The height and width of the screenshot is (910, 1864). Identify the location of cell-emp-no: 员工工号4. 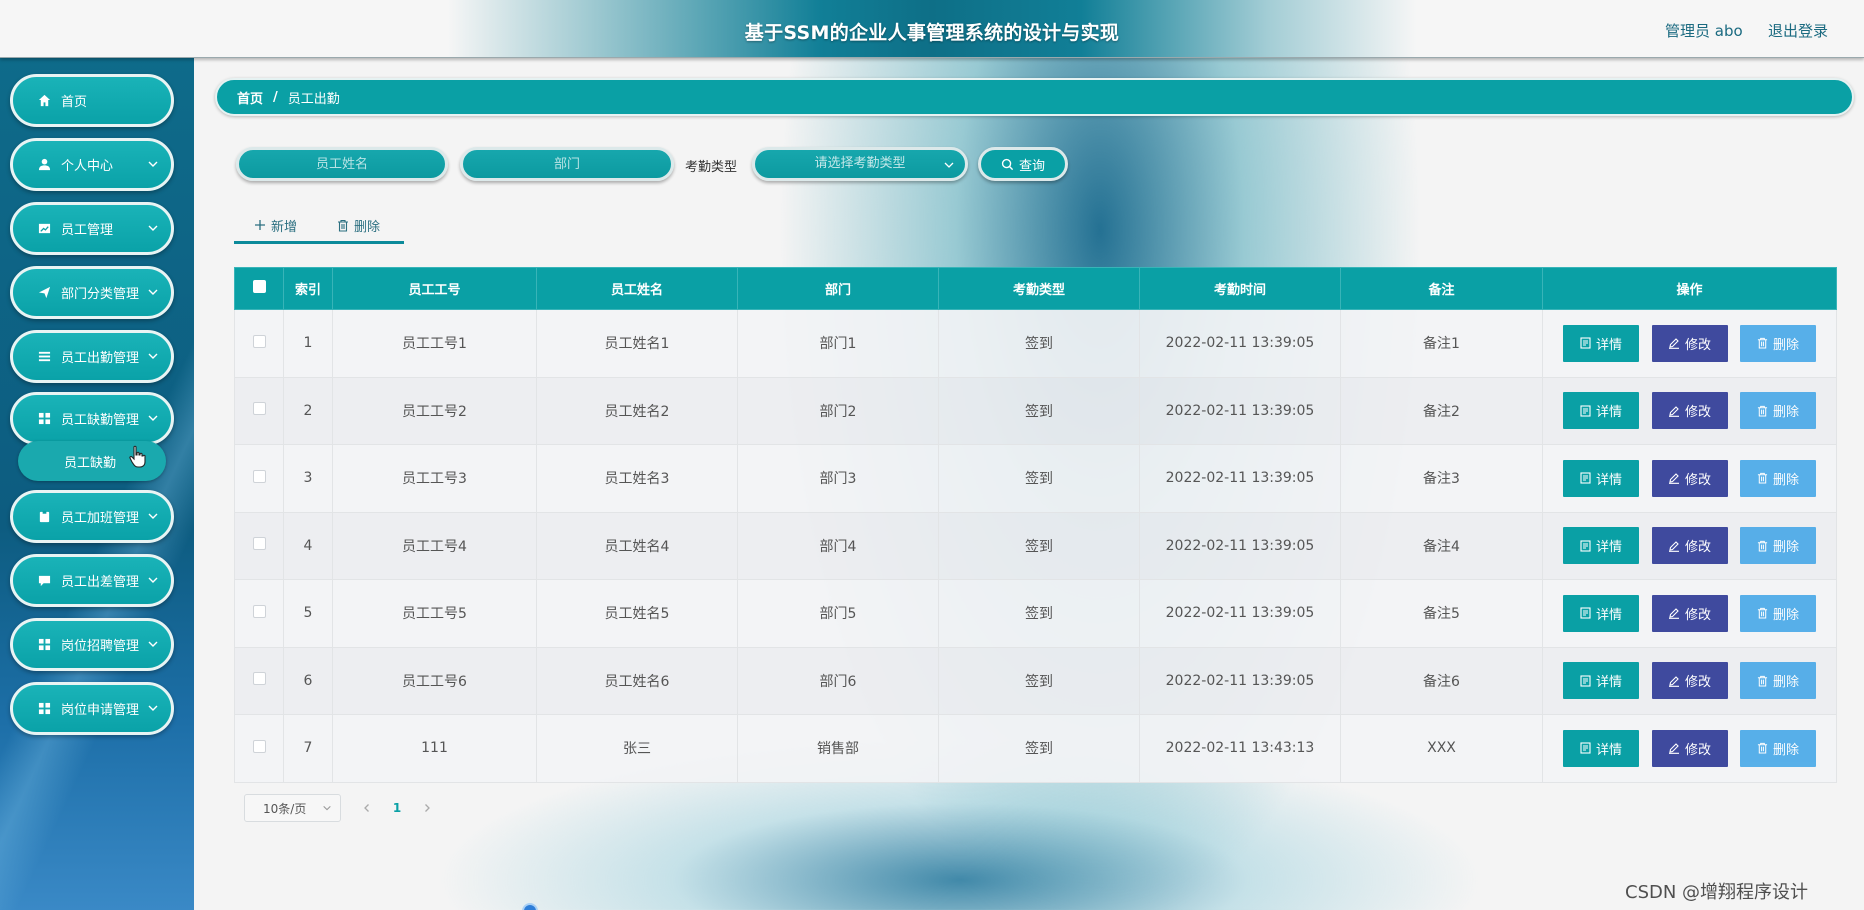
(434, 545).